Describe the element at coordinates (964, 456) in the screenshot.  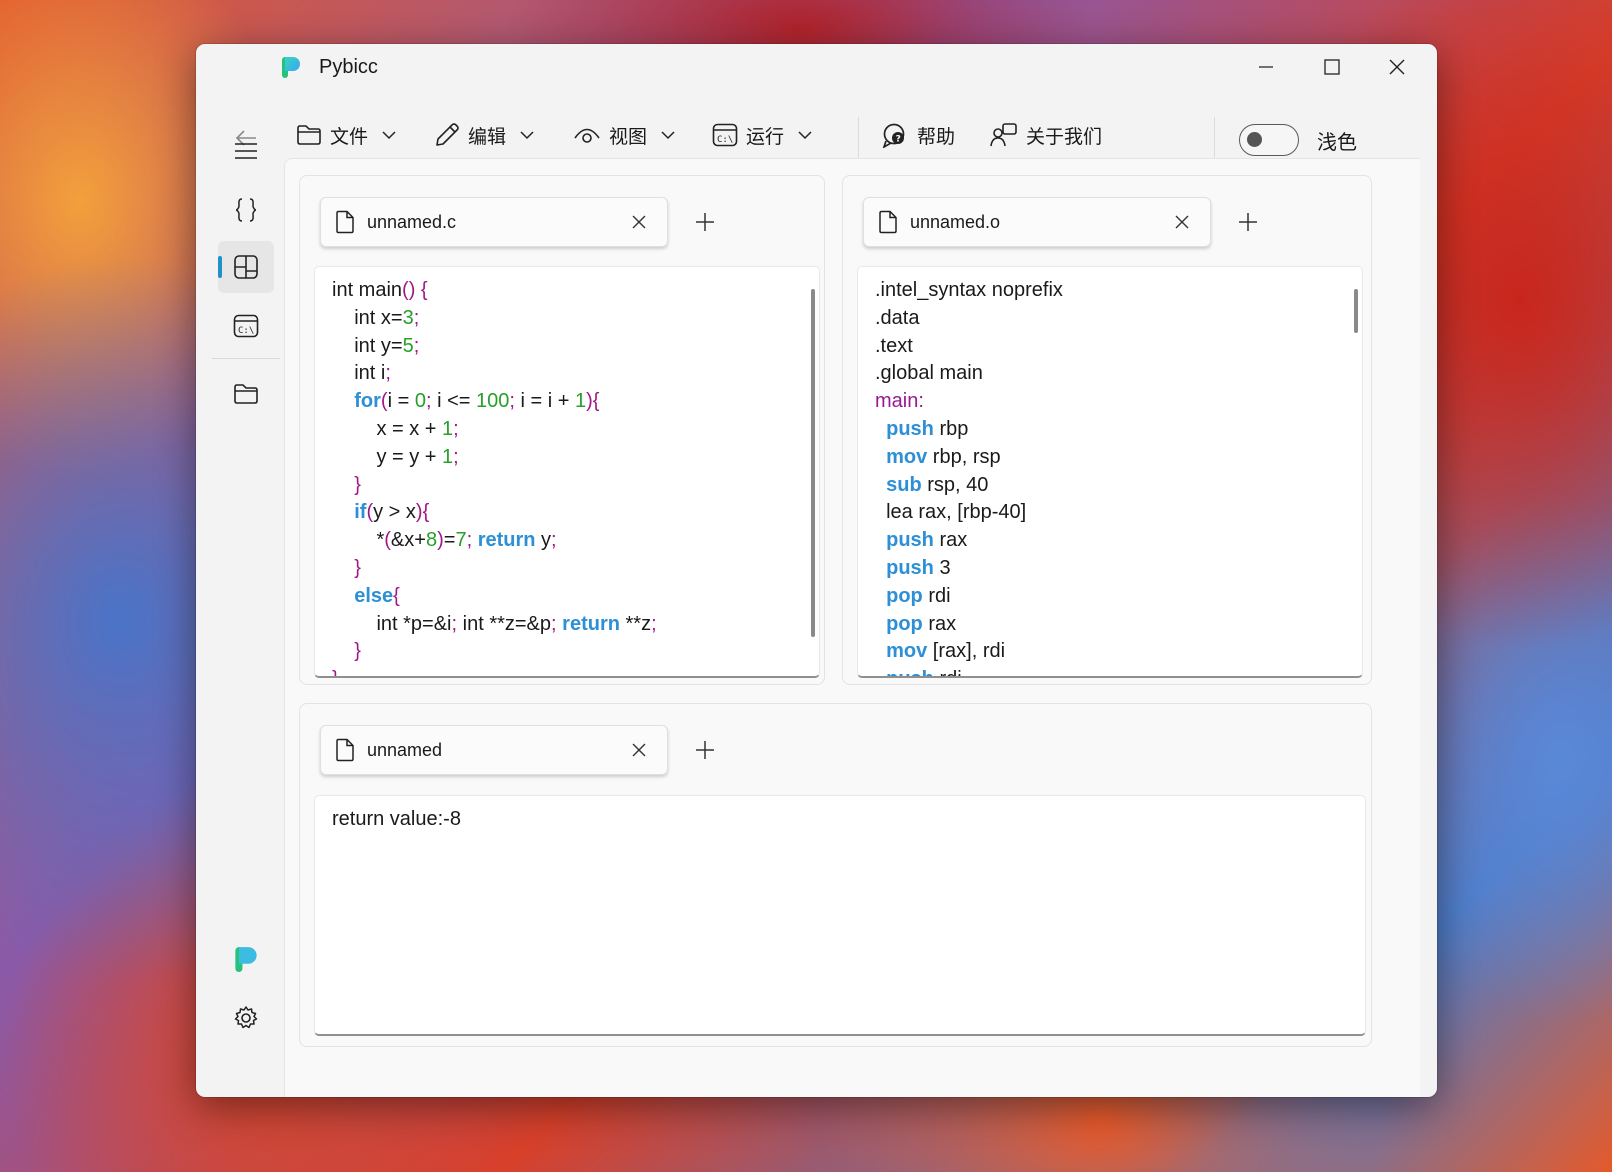
I see `code-token: rbp, rsp` at that location.